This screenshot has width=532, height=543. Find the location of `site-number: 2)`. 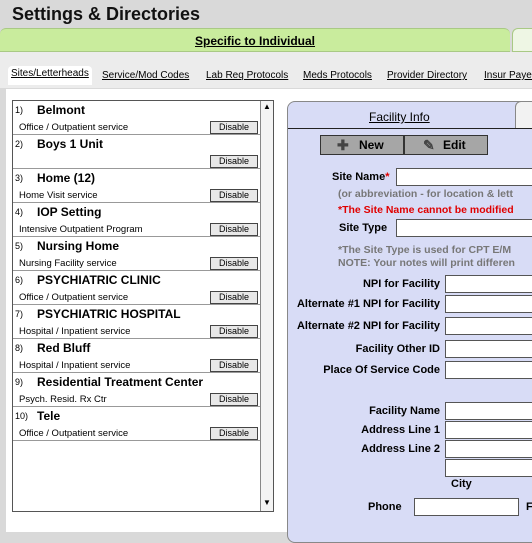

site-number: 2) is located at coordinates (19, 144).